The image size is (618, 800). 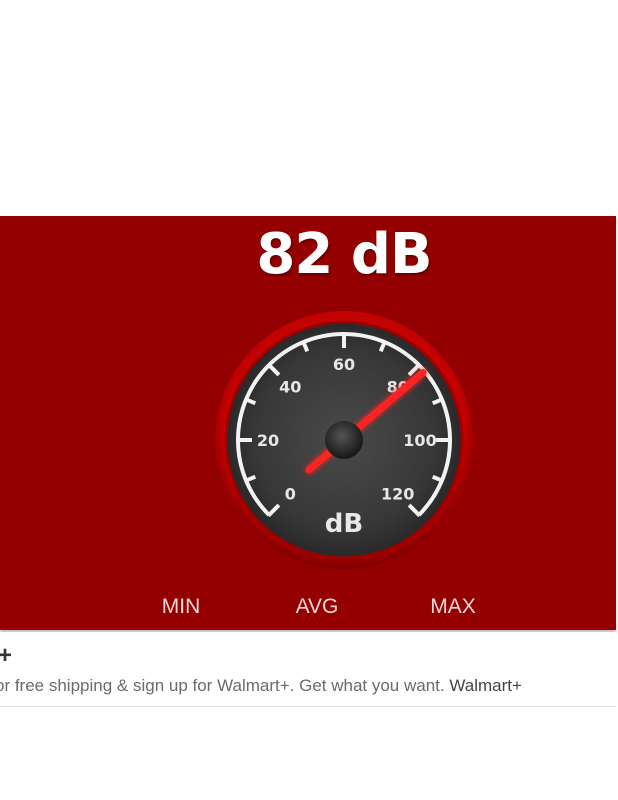 I want to click on scale-label: 20, so click(x=268, y=440).